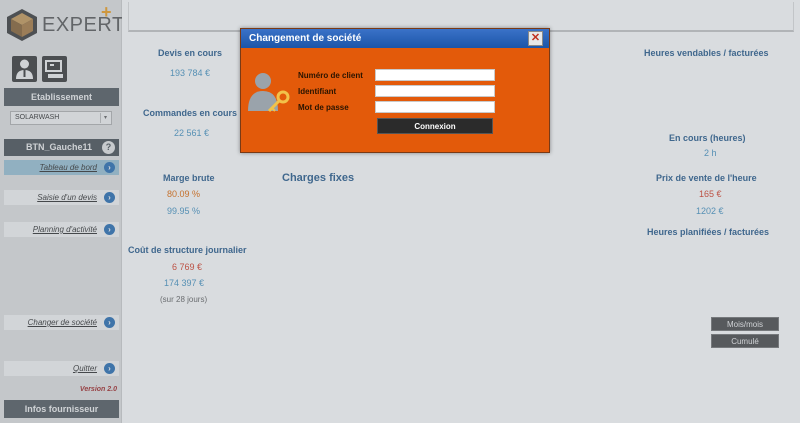 The image size is (800, 423). What do you see at coordinates (269, 93) in the screenshot?
I see `user-key-icon` at bounding box center [269, 93].